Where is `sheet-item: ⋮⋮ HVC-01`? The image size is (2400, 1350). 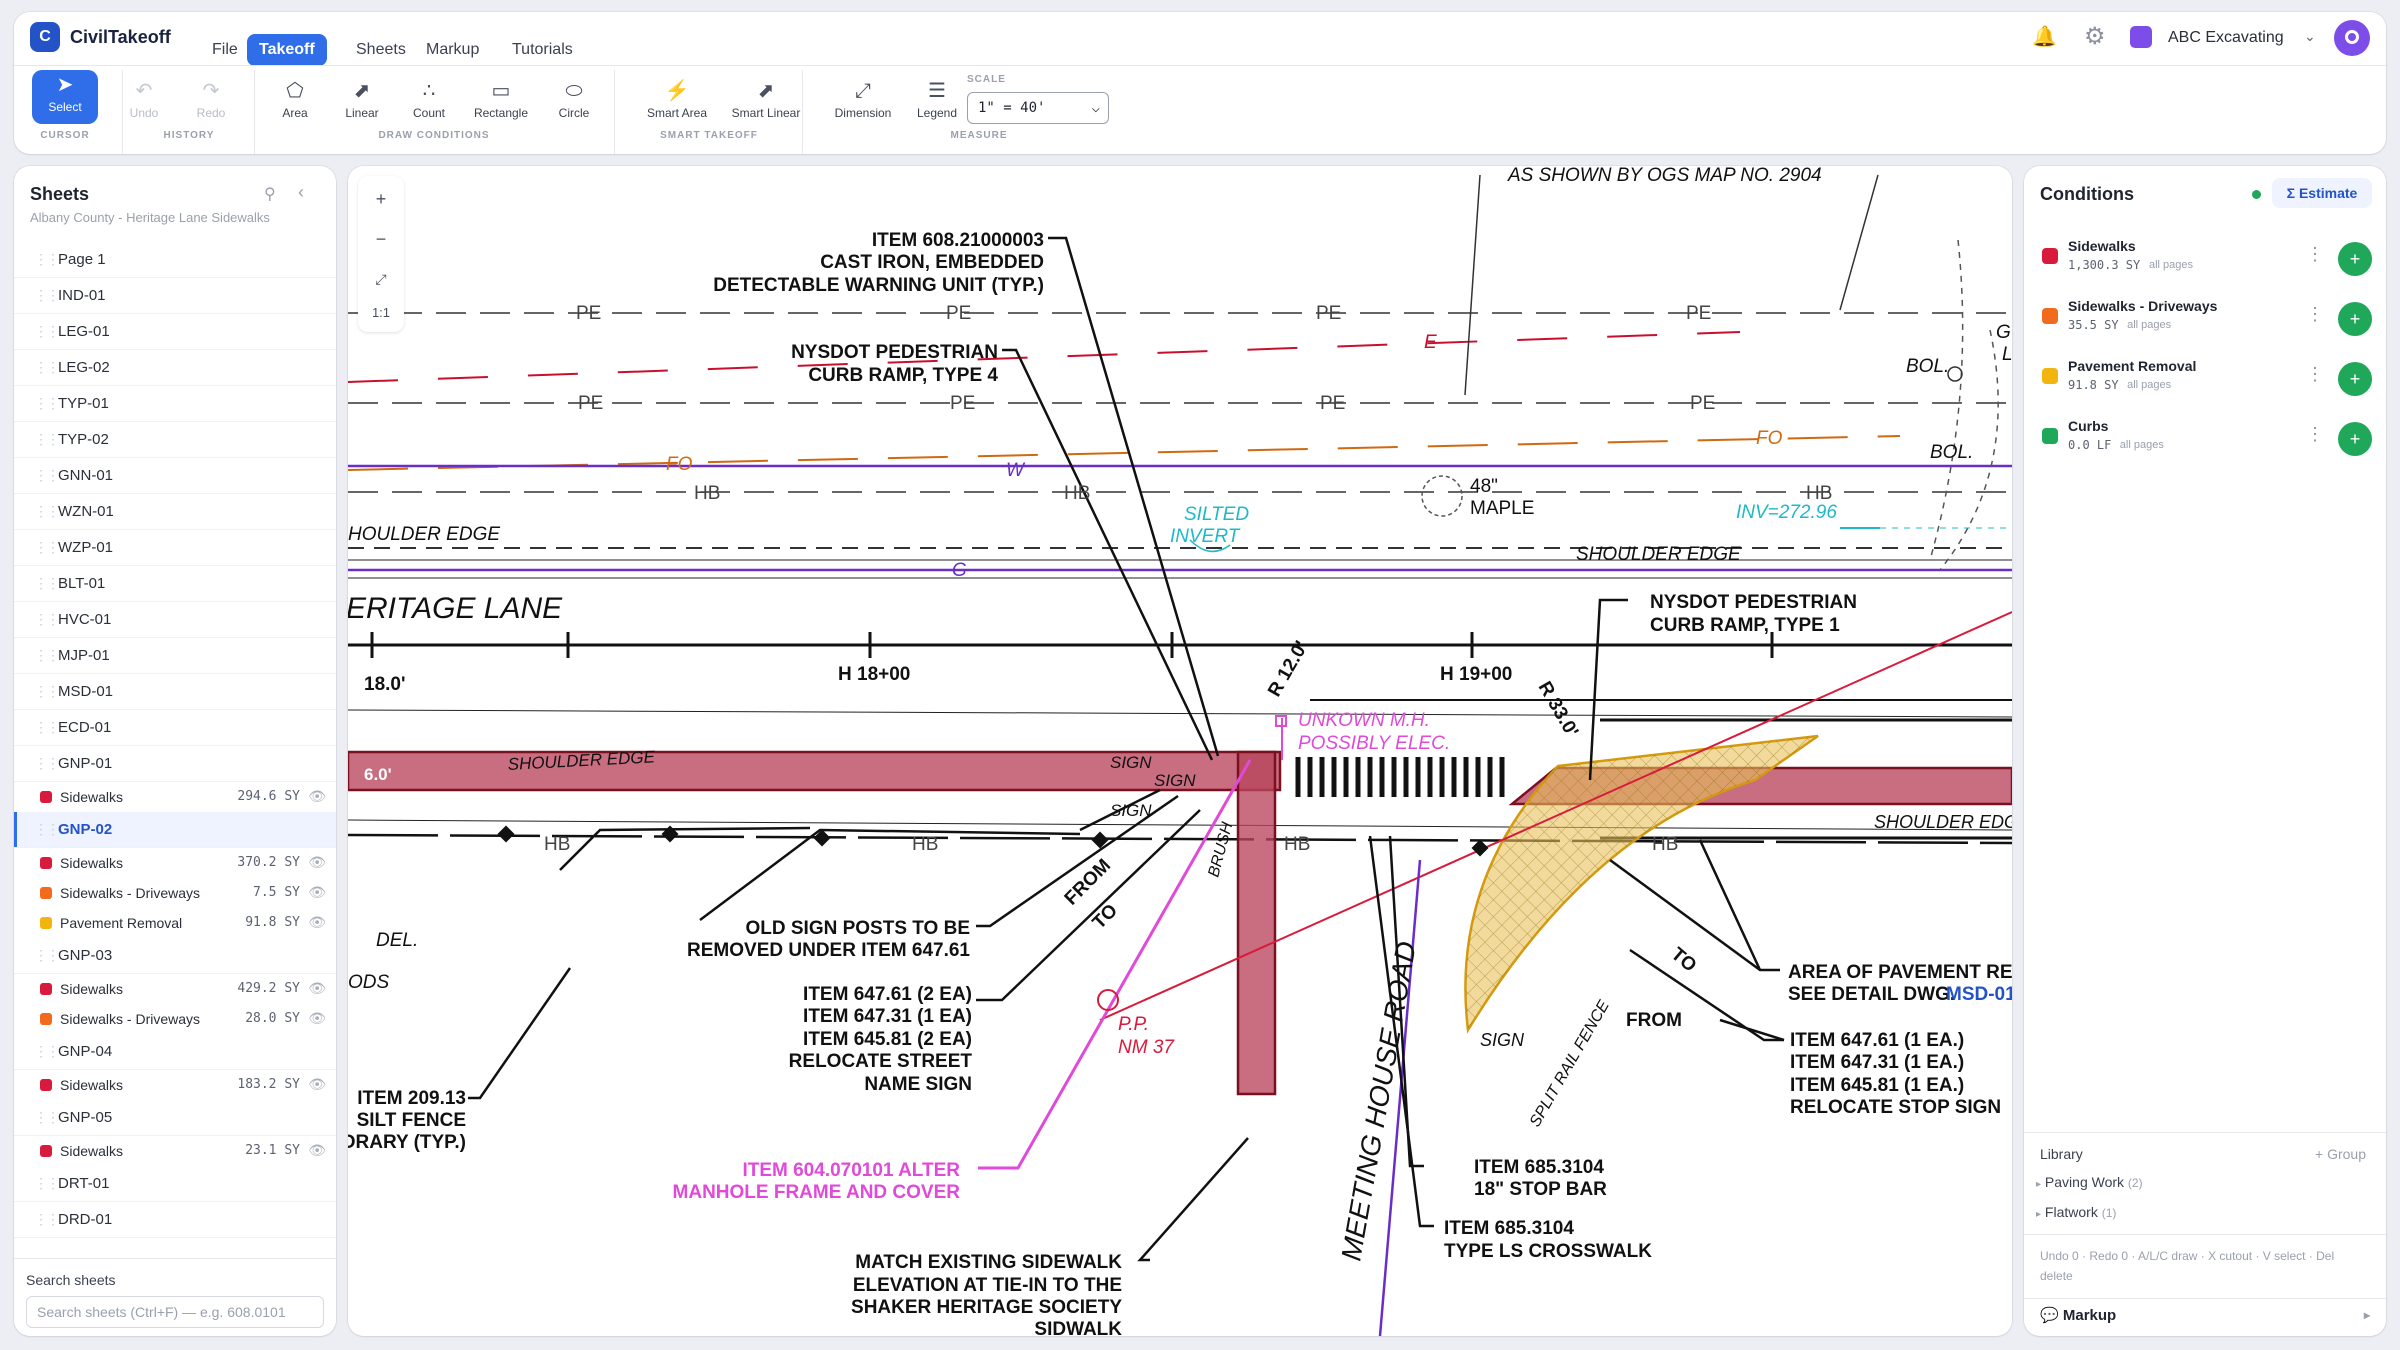
sheet-item: ⋮⋮ HVC-01 is located at coordinates (175, 620).